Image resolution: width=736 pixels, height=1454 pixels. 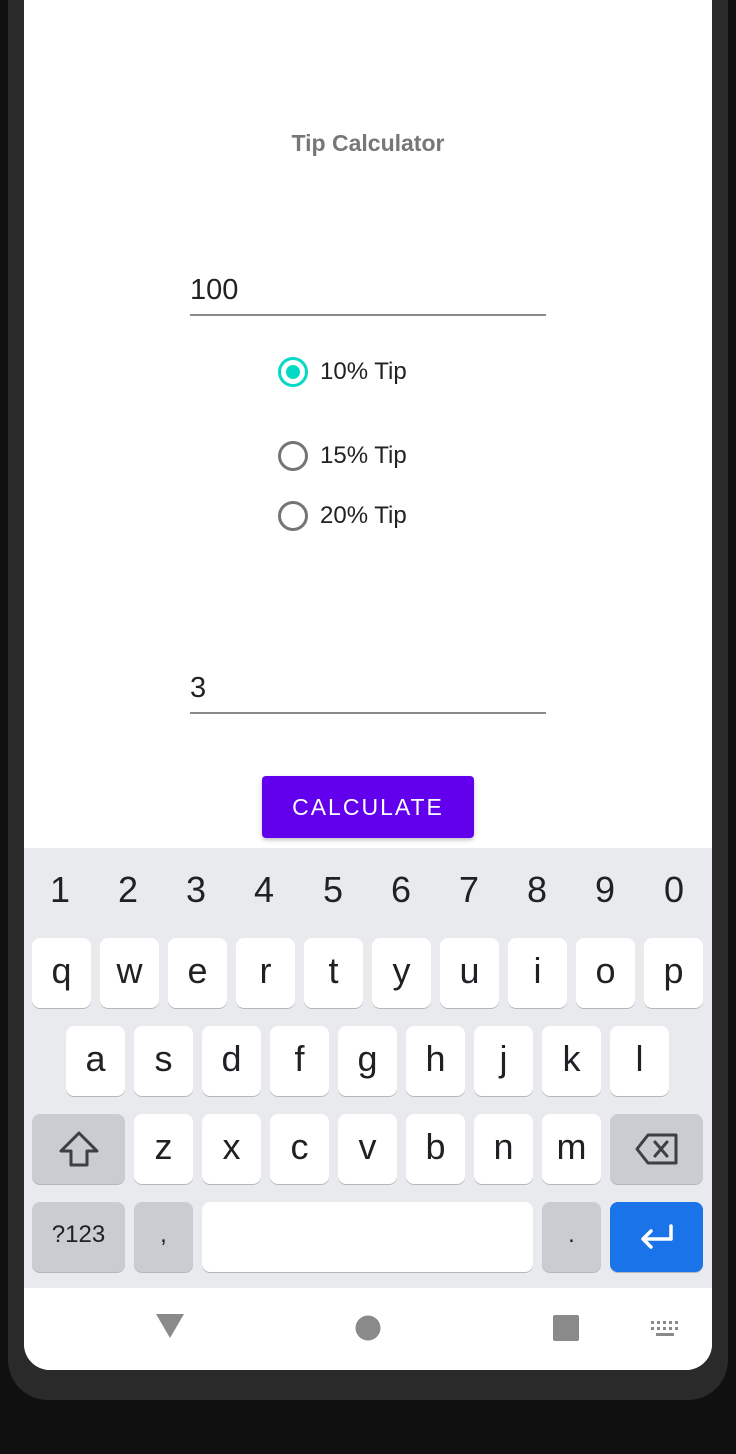 What do you see at coordinates (333, 973) in the screenshot?
I see `key-t: t` at bounding box center [333, 973].